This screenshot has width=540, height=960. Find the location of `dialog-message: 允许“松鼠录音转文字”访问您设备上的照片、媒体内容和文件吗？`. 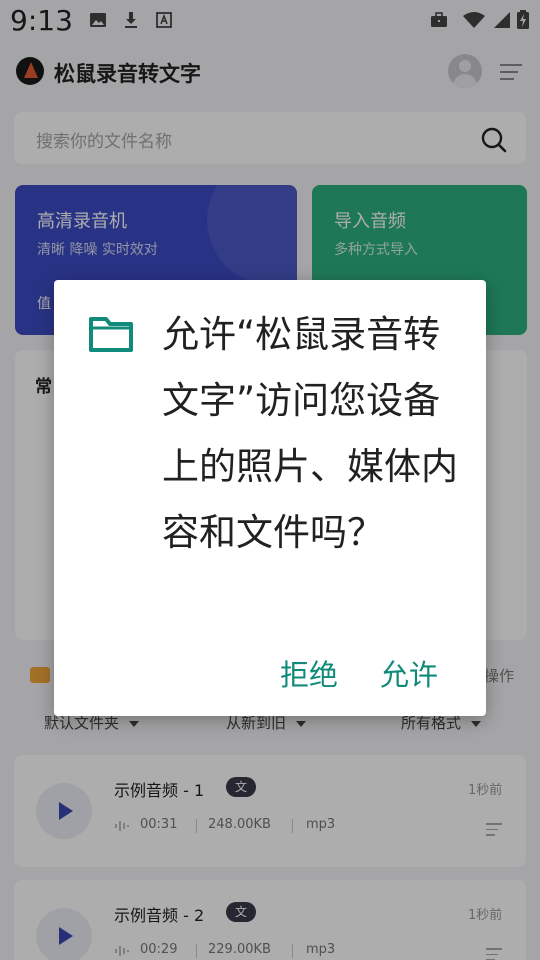

dialog-message: 允许“松鼠录音转文字”访问您设备上的照片、媒体内容和文件吗？ is located at coordinates (310, 433).